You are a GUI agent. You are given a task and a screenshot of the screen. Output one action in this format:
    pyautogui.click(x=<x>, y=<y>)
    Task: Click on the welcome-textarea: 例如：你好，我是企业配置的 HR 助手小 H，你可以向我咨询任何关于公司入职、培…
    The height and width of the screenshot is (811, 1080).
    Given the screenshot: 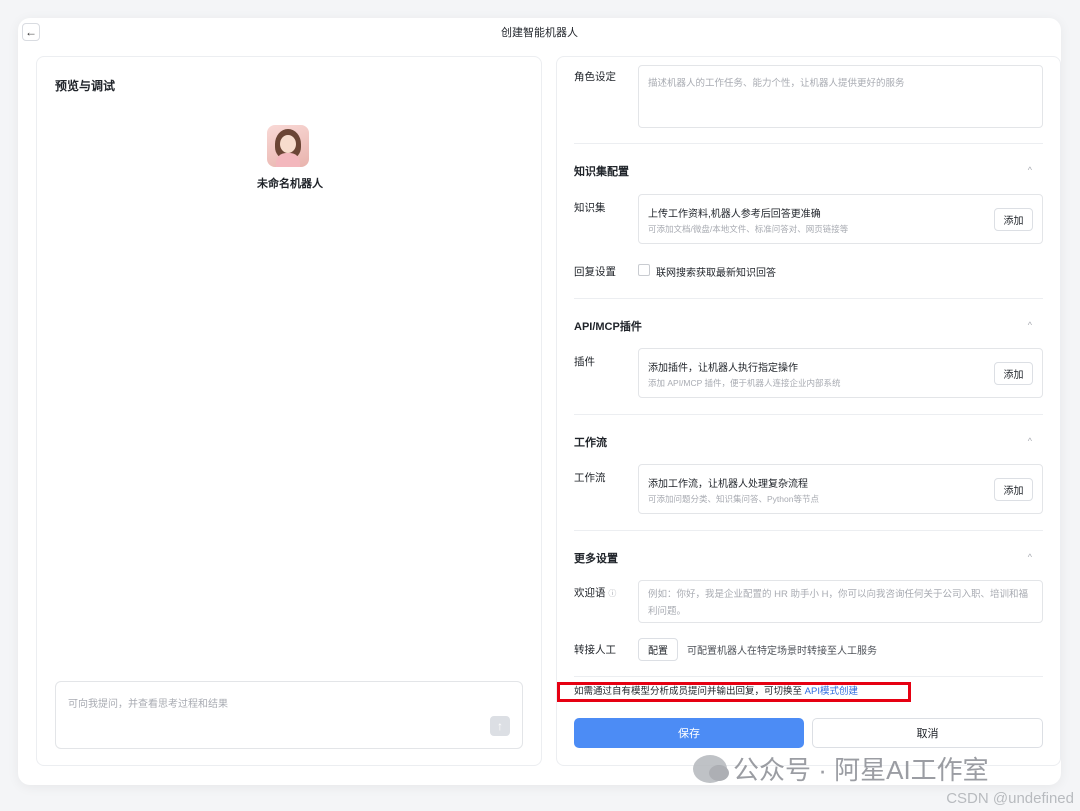 What is the action you would take?
    pyautogui.click(x=840, y=601)
    